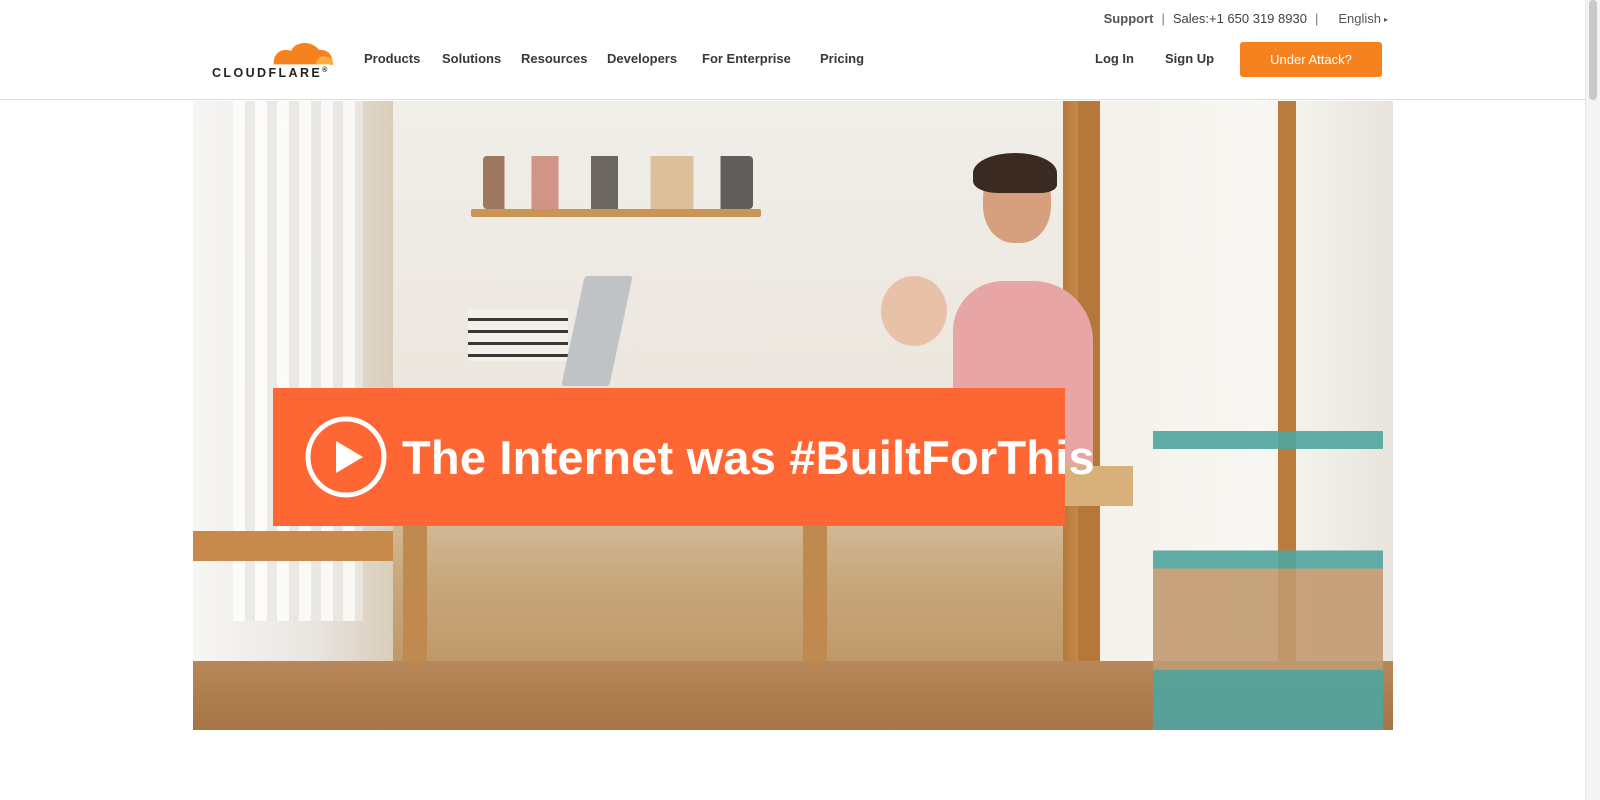 The height and width of the screenshot is (800, 1600). Describe the element at coordinates (1114, 58) in the screenshot. I see `login-link: Log In` at that location.